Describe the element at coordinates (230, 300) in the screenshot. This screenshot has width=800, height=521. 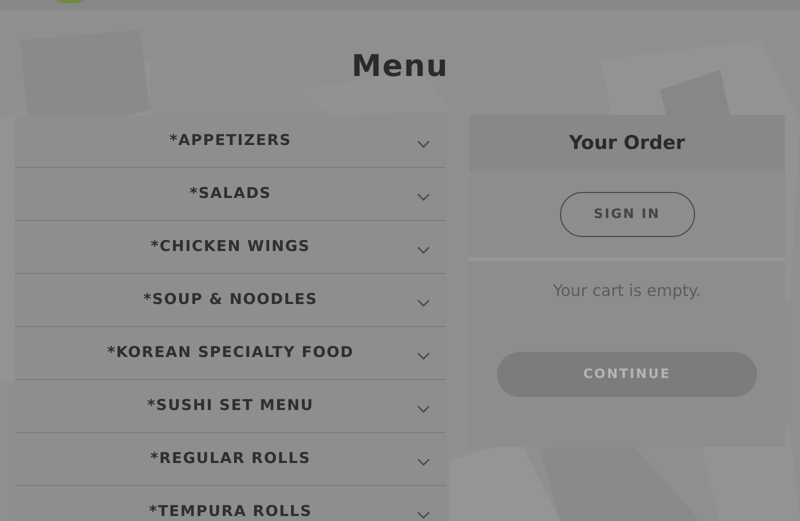
I see `category-row: *SOUP & NOODLES` at that location.